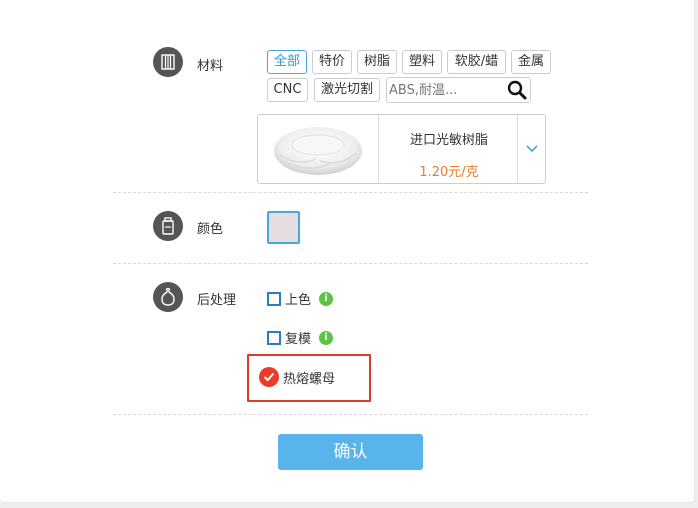 This screenshot has width=698, height=508. I want to click on option-remolding: 复模 i, so click(300, 337).